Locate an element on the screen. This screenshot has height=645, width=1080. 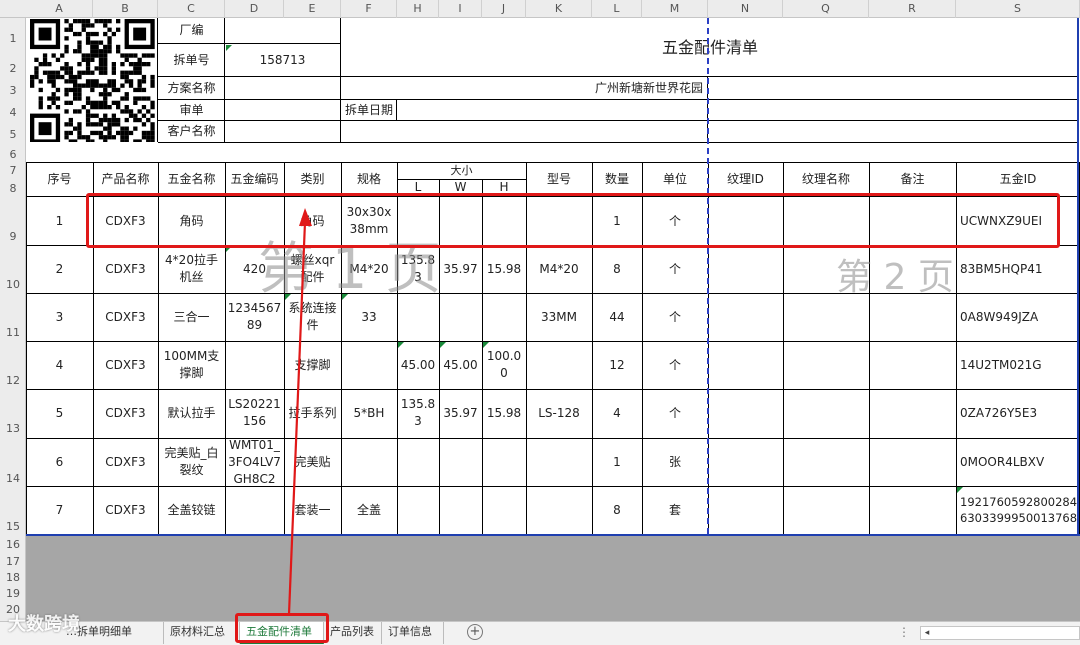
more-options-icon: ⋮ is located at coordinates (904, 632).